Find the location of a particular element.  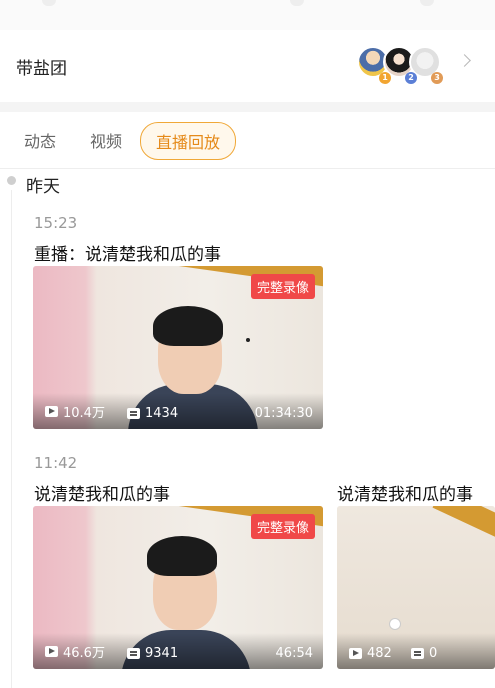

play-count: 10.4万 is located at coordinates (75, 411).